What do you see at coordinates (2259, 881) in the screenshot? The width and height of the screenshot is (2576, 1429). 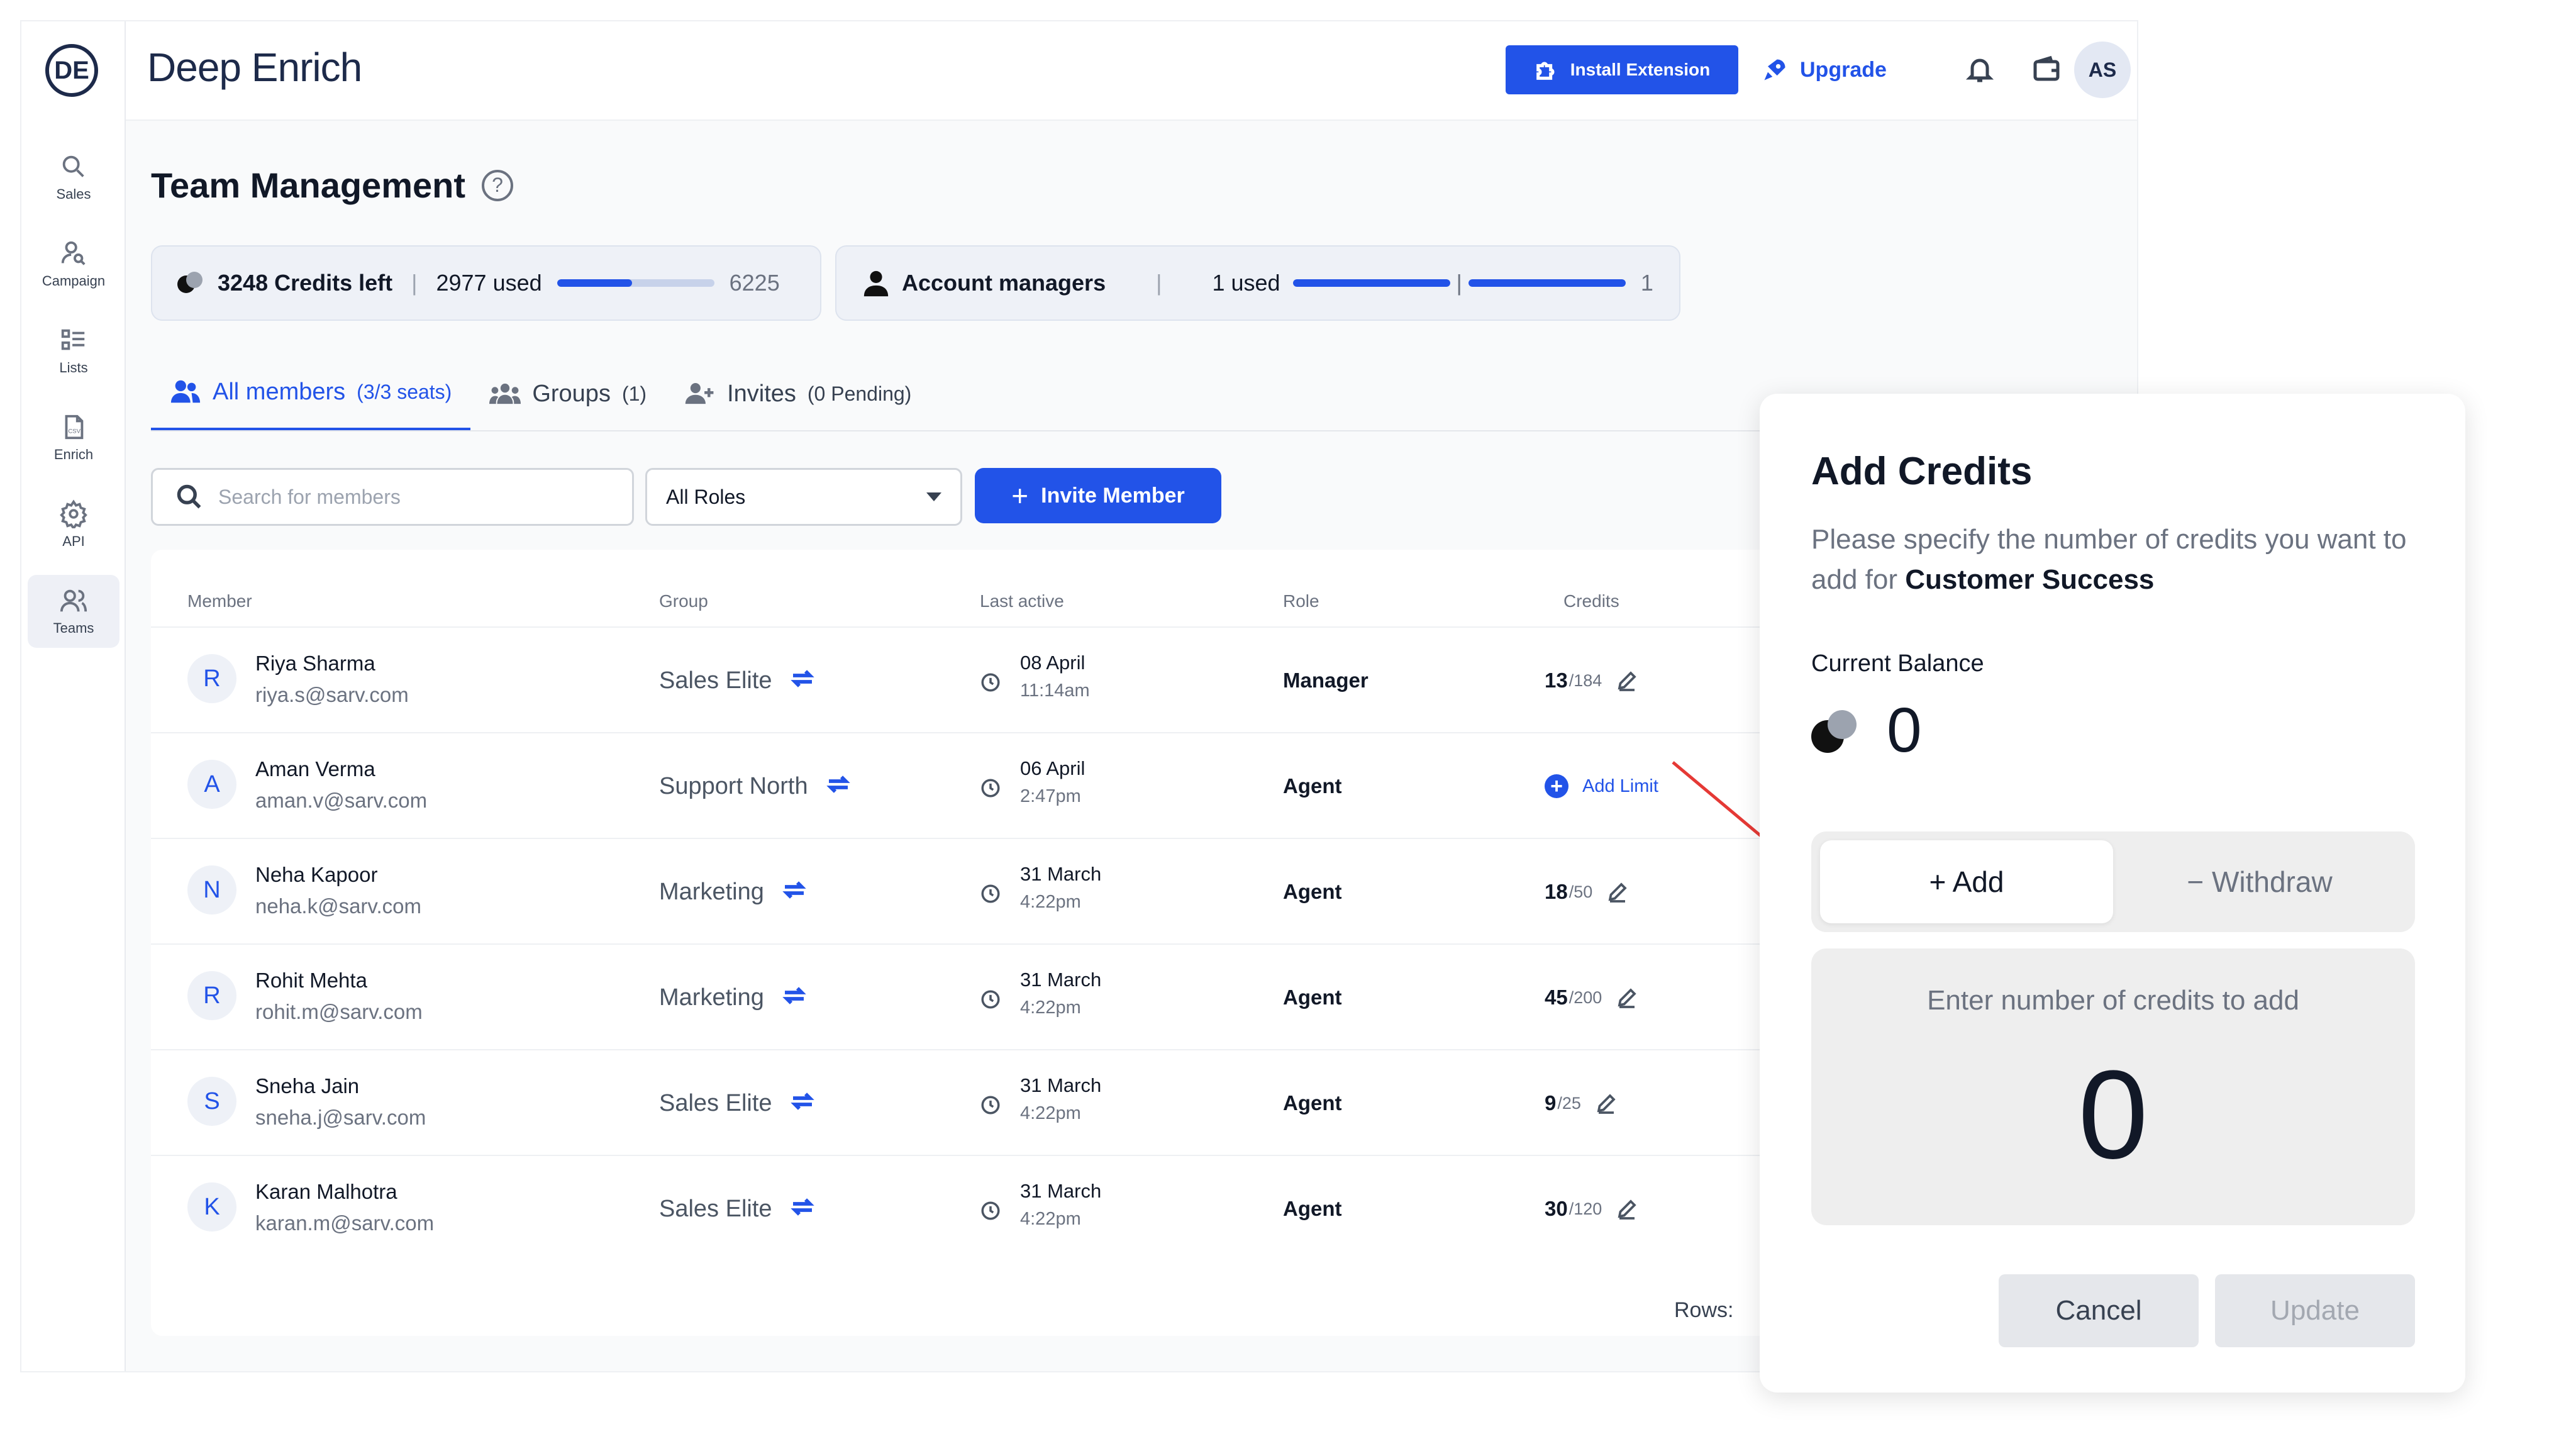 I see `withdraw-toggle-button: − Withdraw` at bounding box center [2259, 881].